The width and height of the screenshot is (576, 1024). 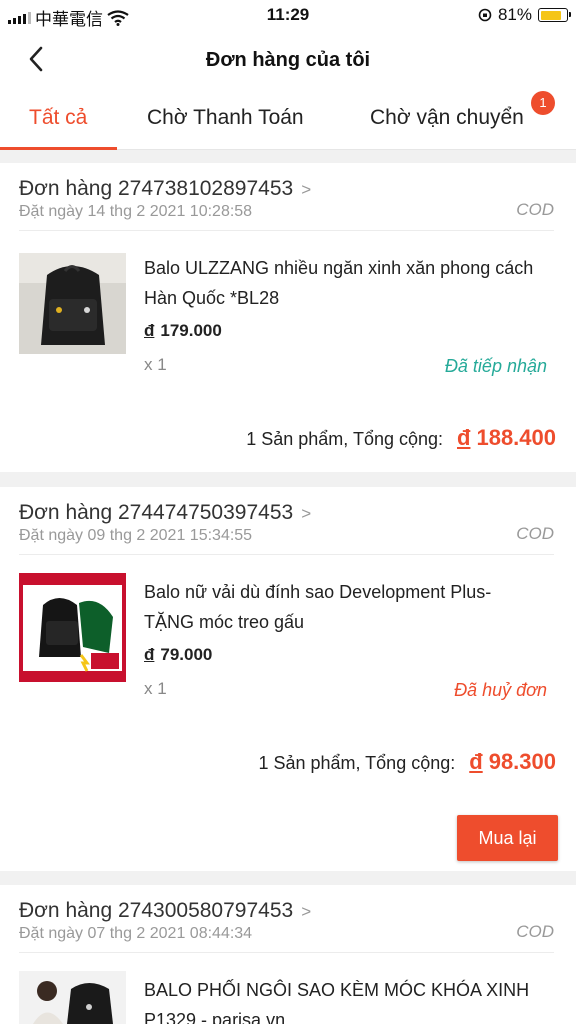 I want to click on battery-level, so click(x=550, y=15).